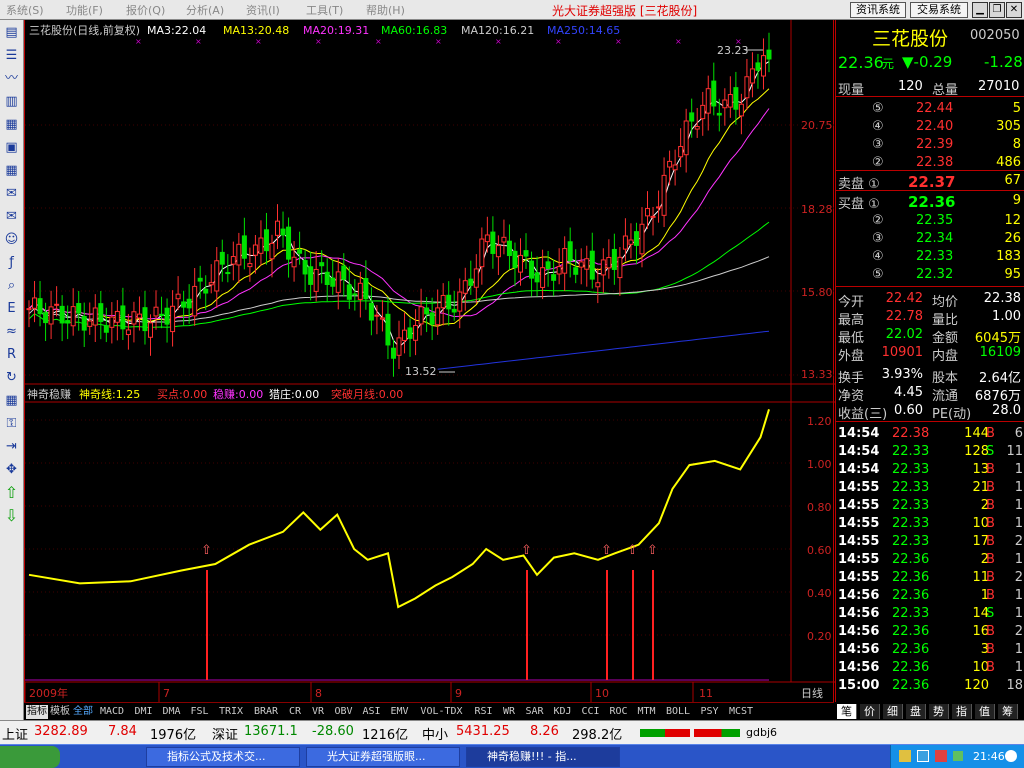 Image resolution: width=1024 pixels, height=768 pixels. I want to click on chart-icon: 〰, so click(11, 78).